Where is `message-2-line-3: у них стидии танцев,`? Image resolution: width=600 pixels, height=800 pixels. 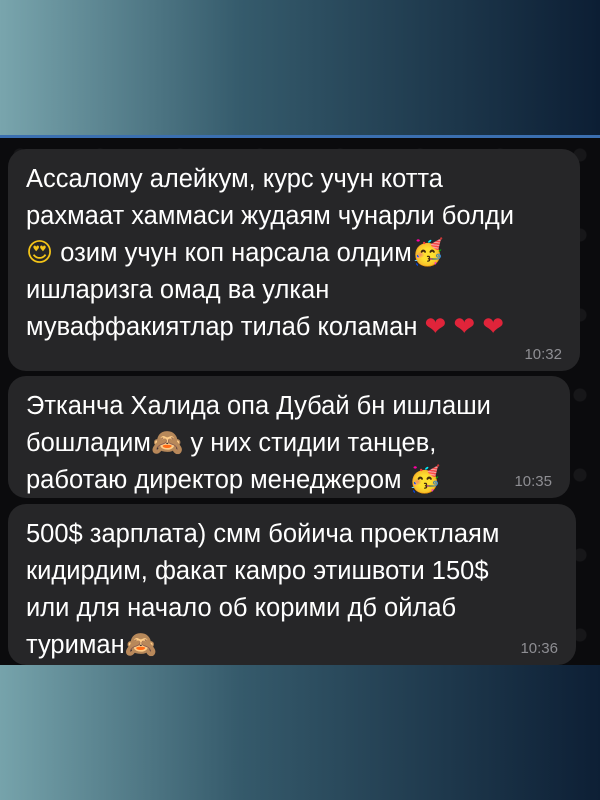 message-2-line-3: у них стидии танцев, is located at coordinates (313, 443).